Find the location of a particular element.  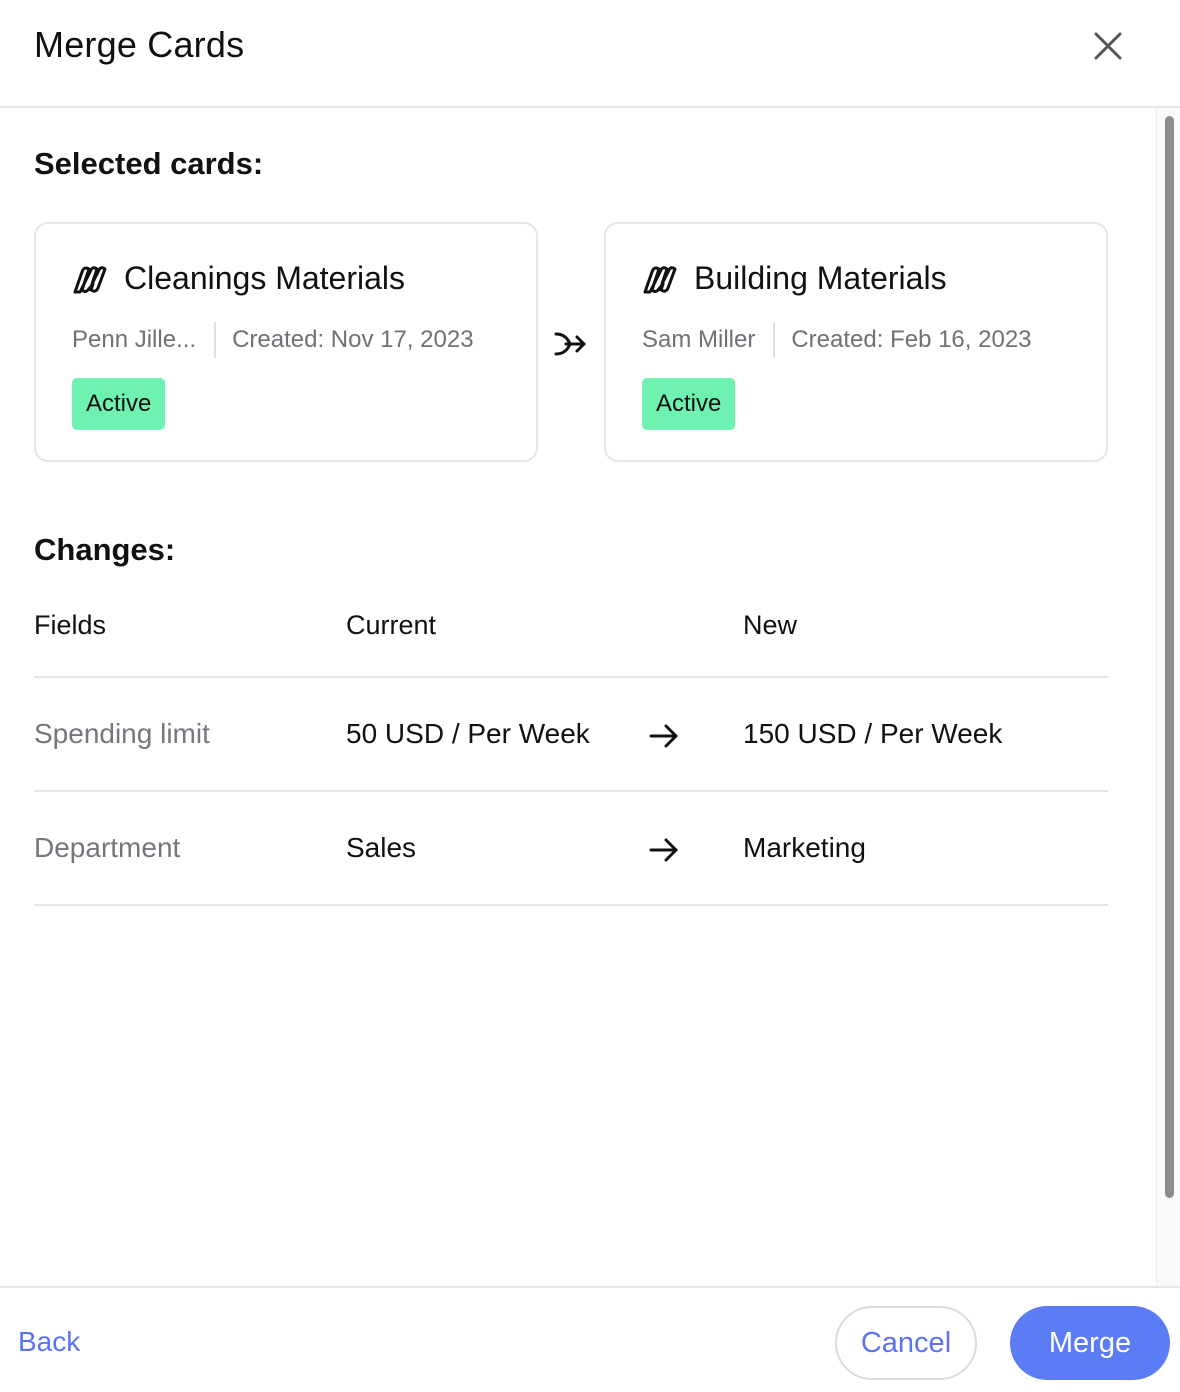

current-value: 50 USD / Per Week is located at coordinates (468, 733).